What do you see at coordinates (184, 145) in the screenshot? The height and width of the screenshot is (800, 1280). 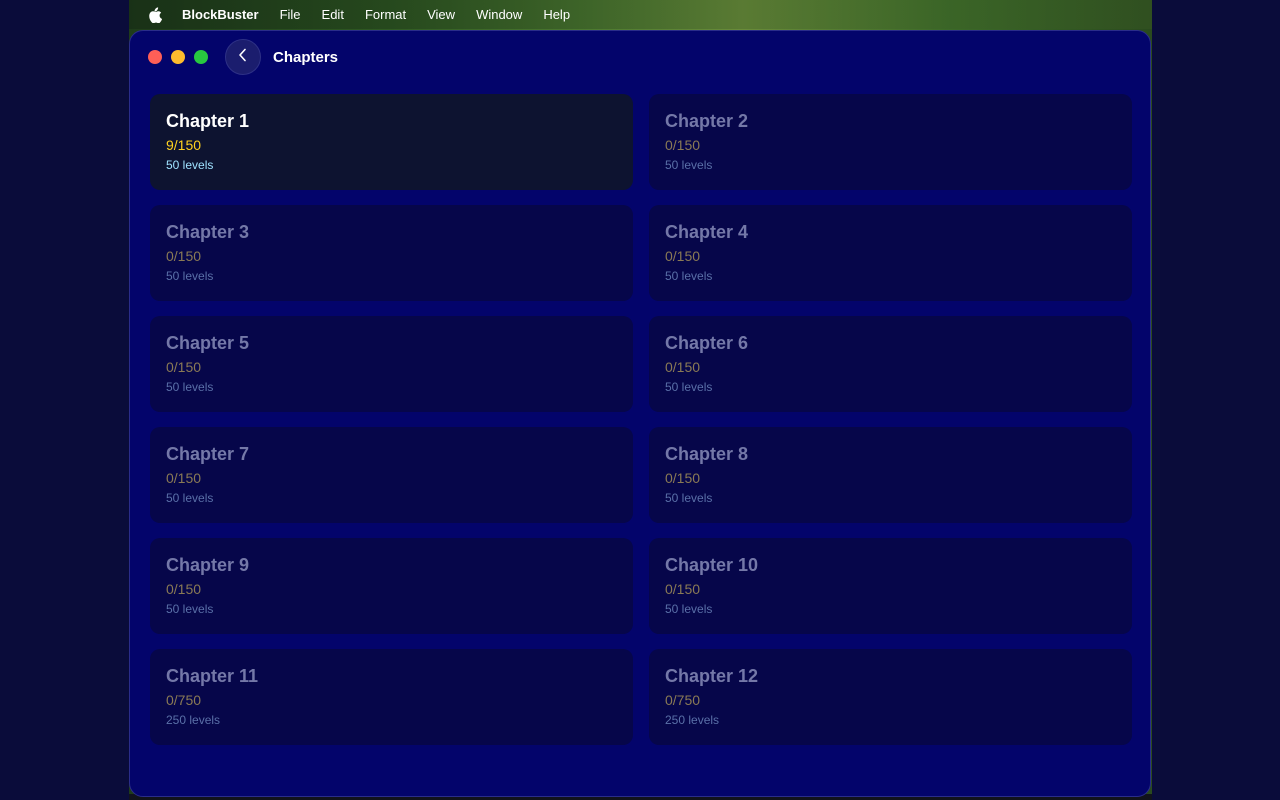 I see `chapter-progress: 9/150` at bounding box center [184, 145].